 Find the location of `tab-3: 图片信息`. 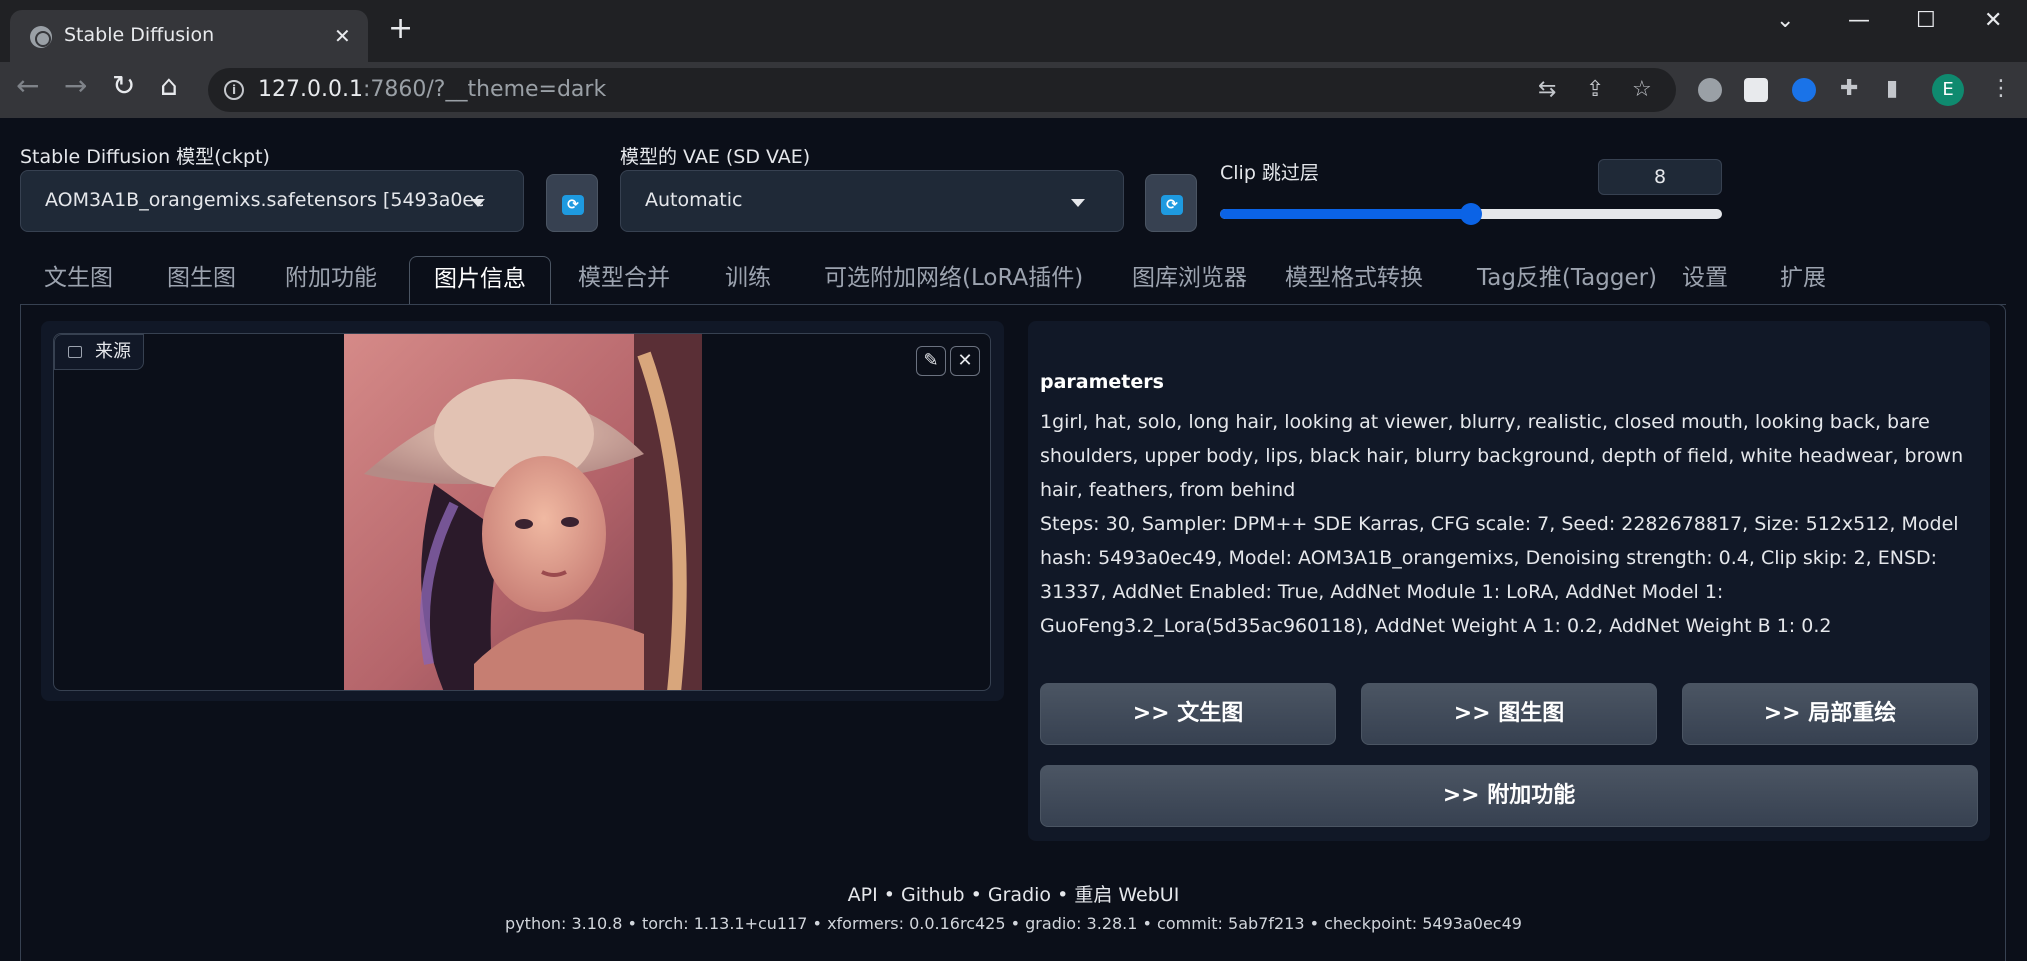

tab-3: 图片信息 is located at coordinates (480, 280).